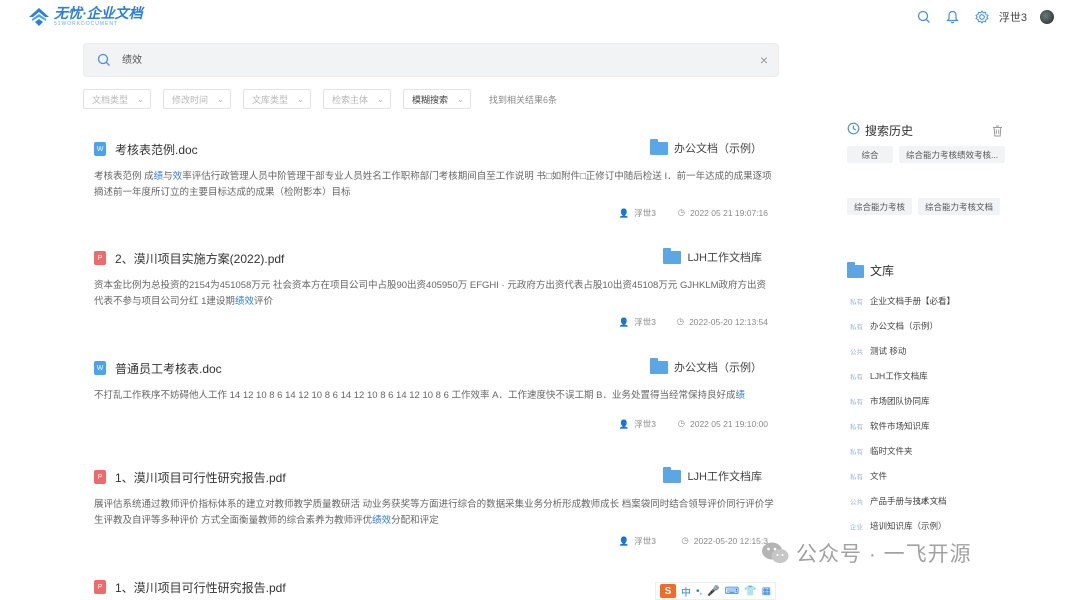 This screenshot has width=1080, height=600. I want to click on library-item-label: 企业文档手册【必看】, so click(913, 300).